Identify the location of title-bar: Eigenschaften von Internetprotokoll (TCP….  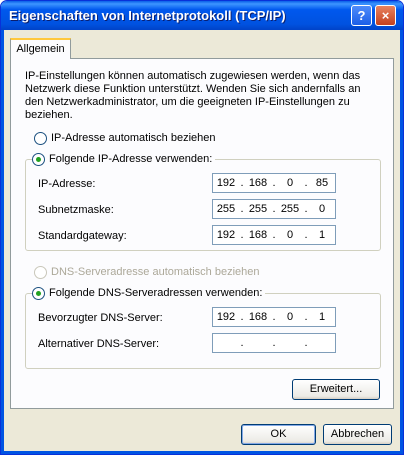
(202, 15).